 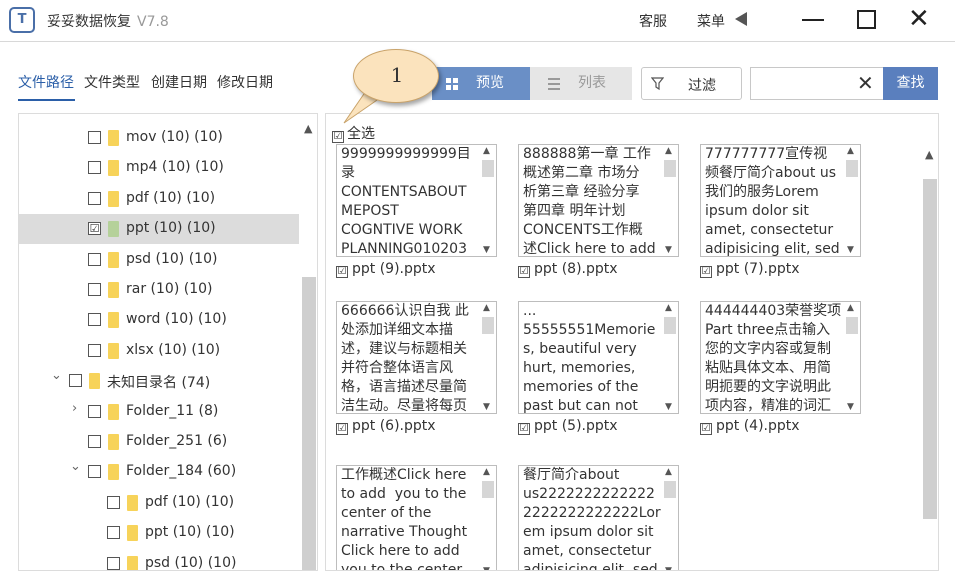 I want to click on tab-file-type: 文件类型, so click(x=112, y=82).